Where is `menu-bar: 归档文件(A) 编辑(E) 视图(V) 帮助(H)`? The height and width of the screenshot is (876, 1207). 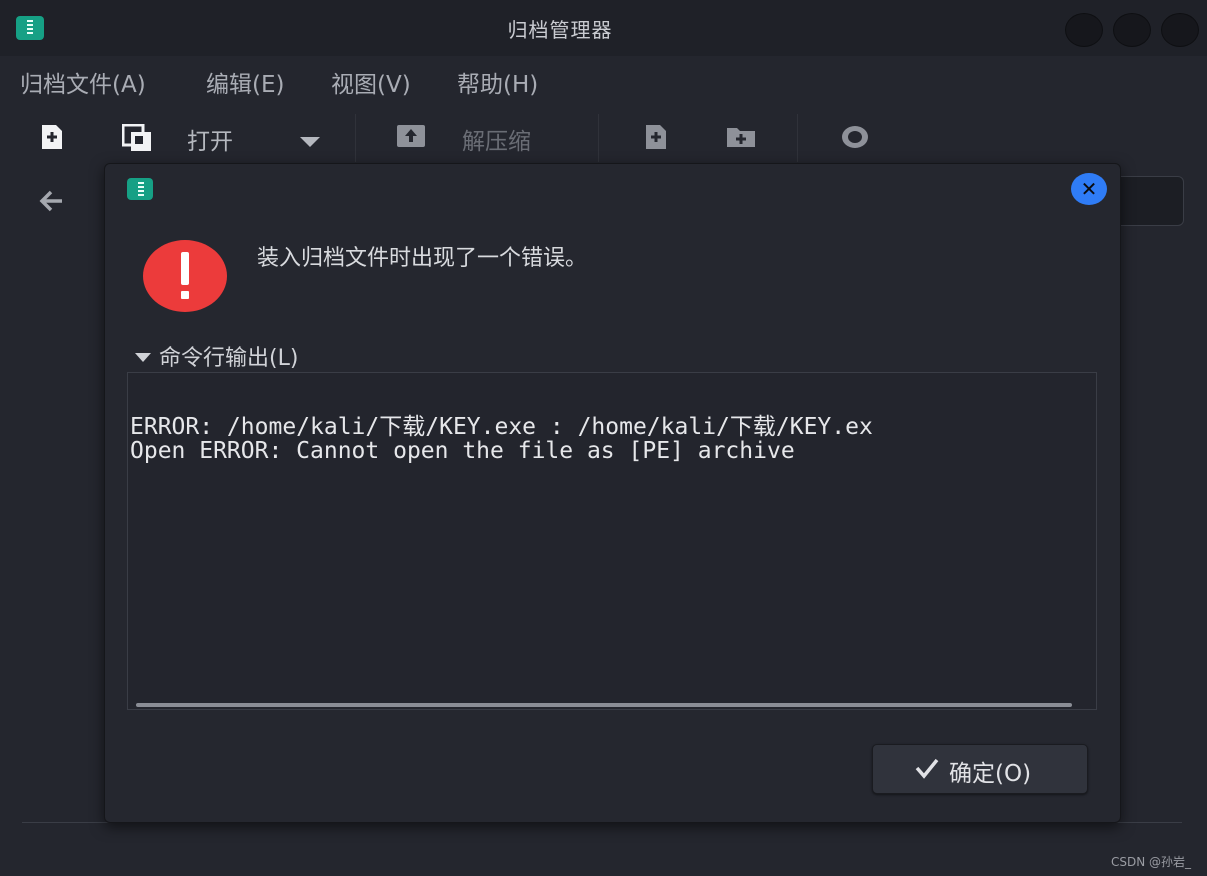
menu-bar: 归档文件(A) 编辑(E) 视图(V) 帮助(H) is located at coordinates (603, 80).